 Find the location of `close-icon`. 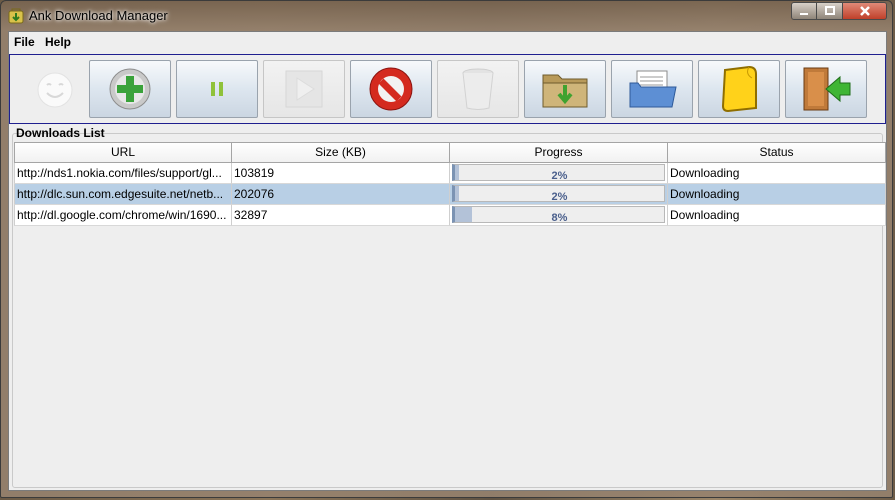

close-icon is located at coordinates (864, 11).